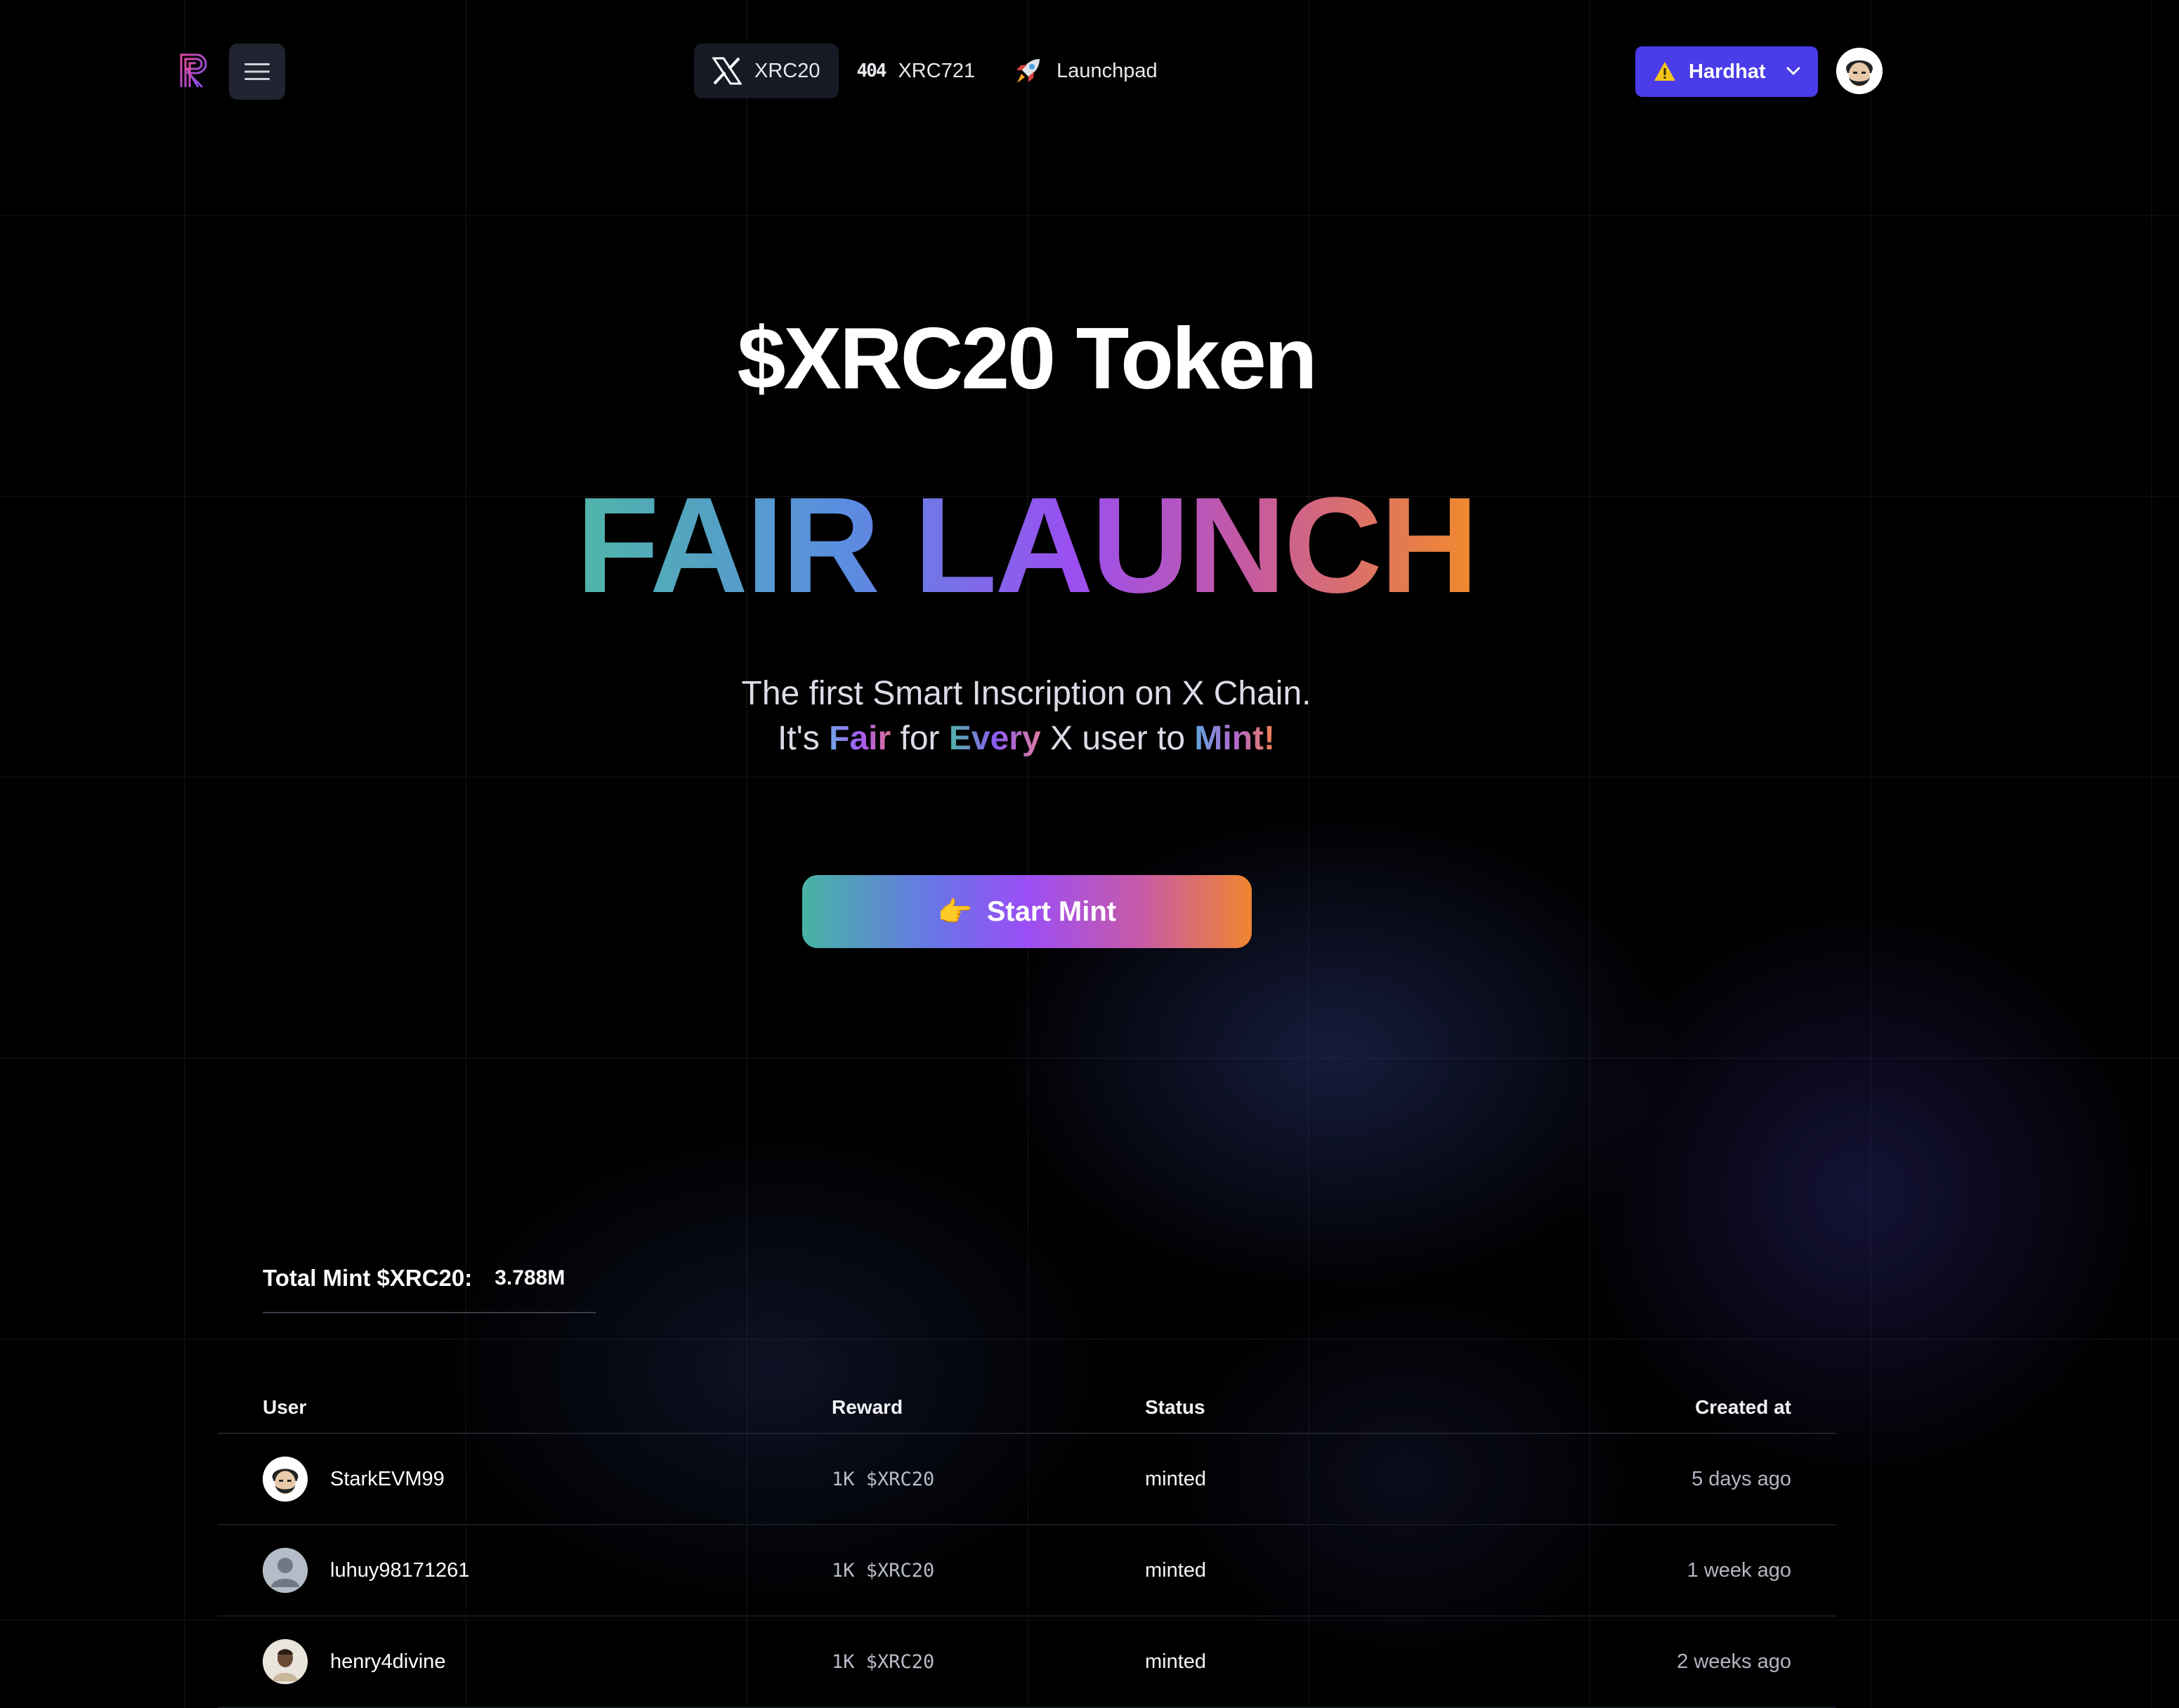 The height and width of the screenshot is (1708, 2179). Describe the element at coordinates (955, 912) in the screenshot. I see `pointing-hand-icon: 👉` at that location.